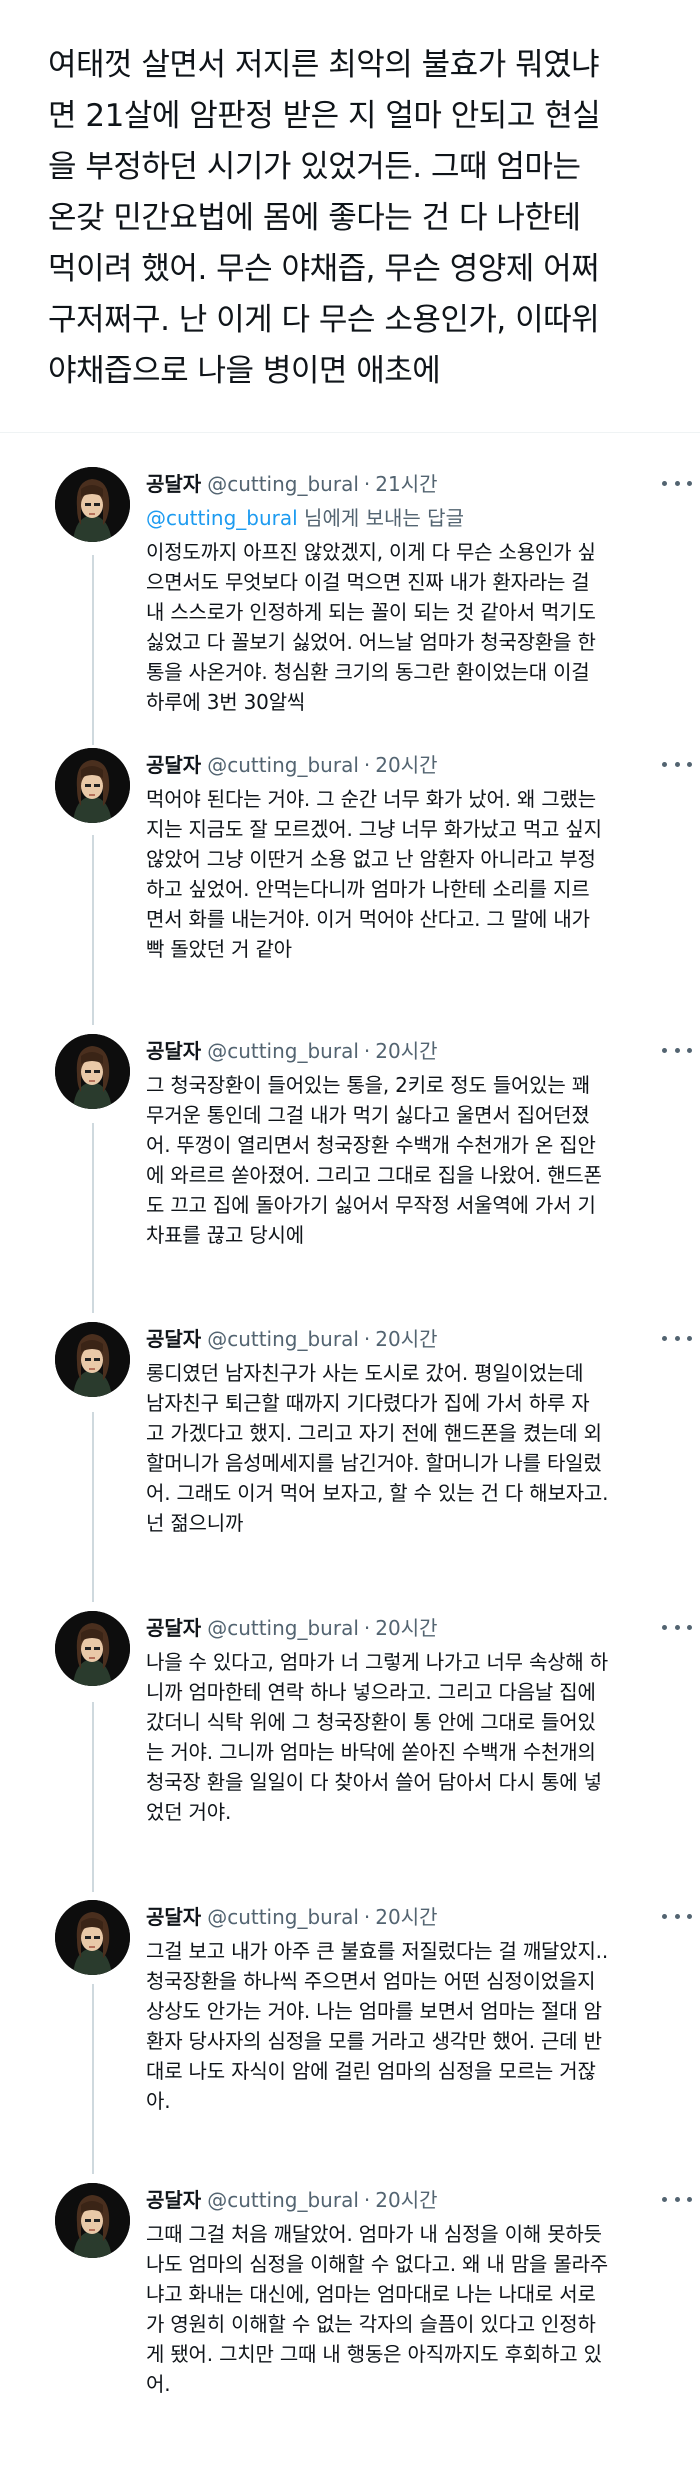 The height and width of the screenshot is (2467, 700). What do you see at coordinates (222, 518) in the screenshot?
I see `mention-link: @cutting_bural` at bounding box center [222, 518].